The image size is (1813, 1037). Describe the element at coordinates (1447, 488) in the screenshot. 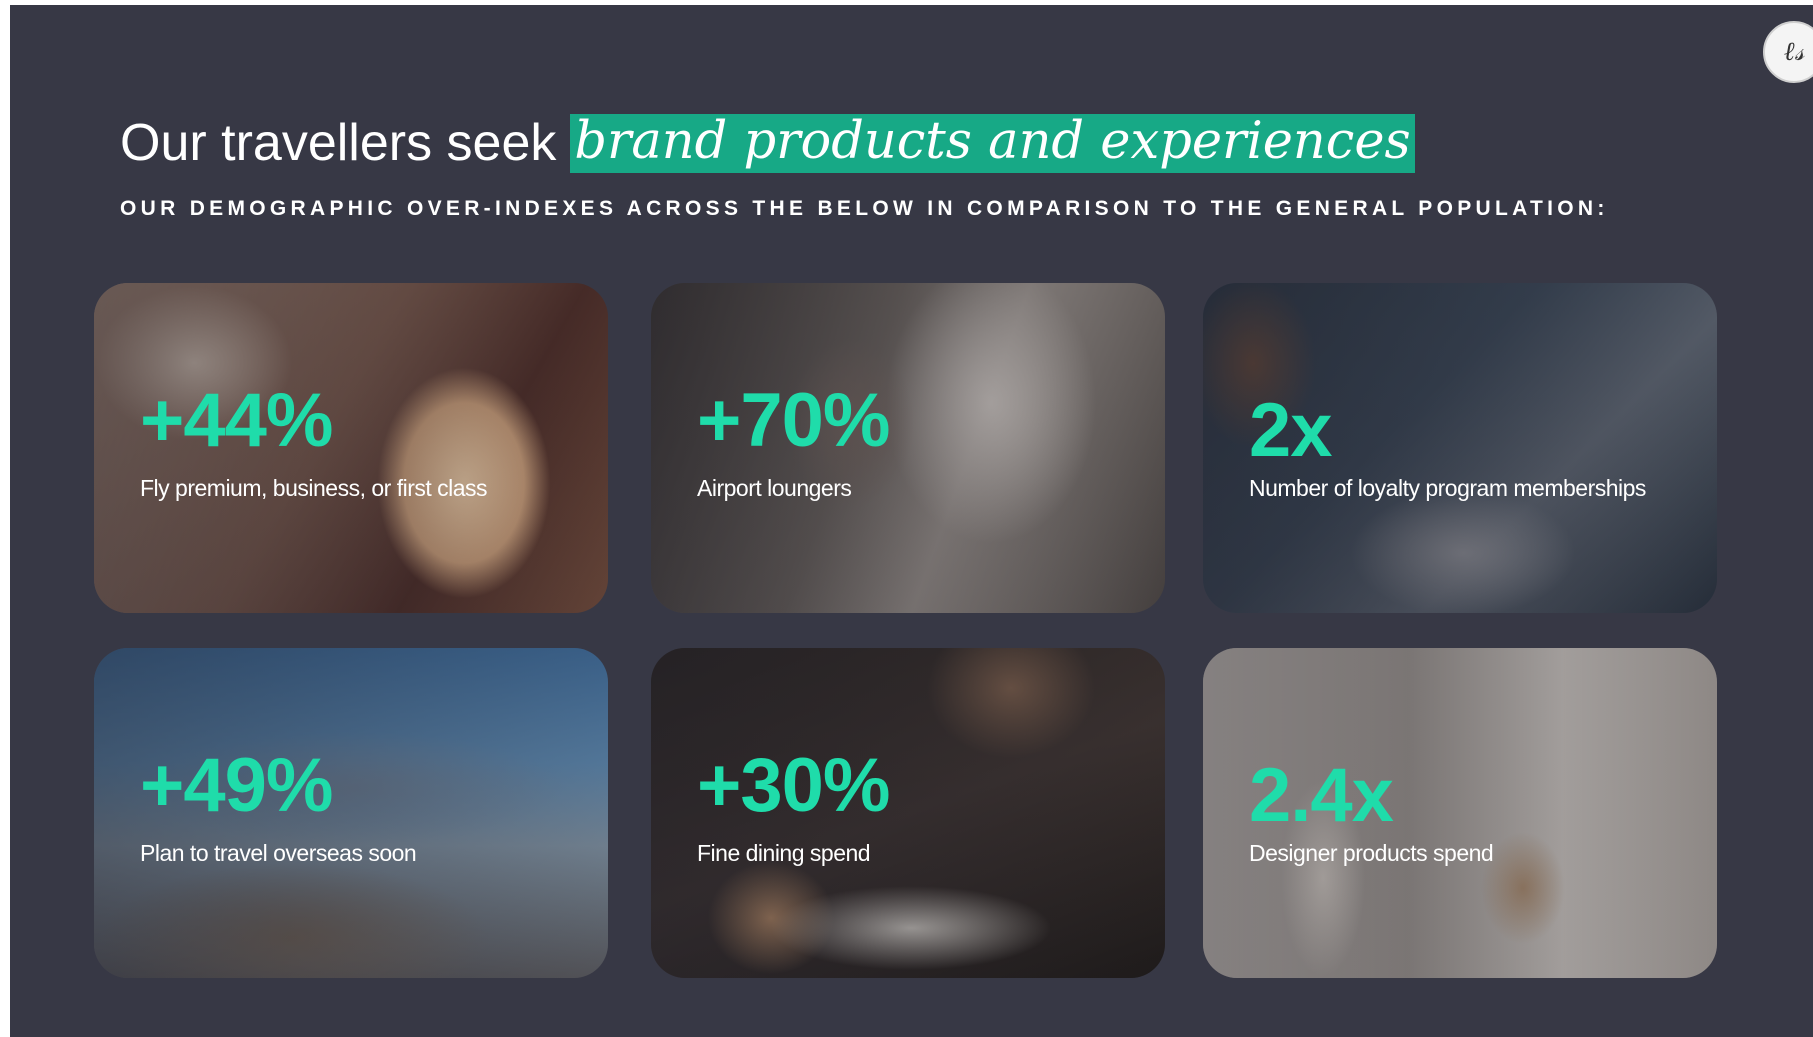

I see `stat-label: Number of loyalty program memberships` at that location.